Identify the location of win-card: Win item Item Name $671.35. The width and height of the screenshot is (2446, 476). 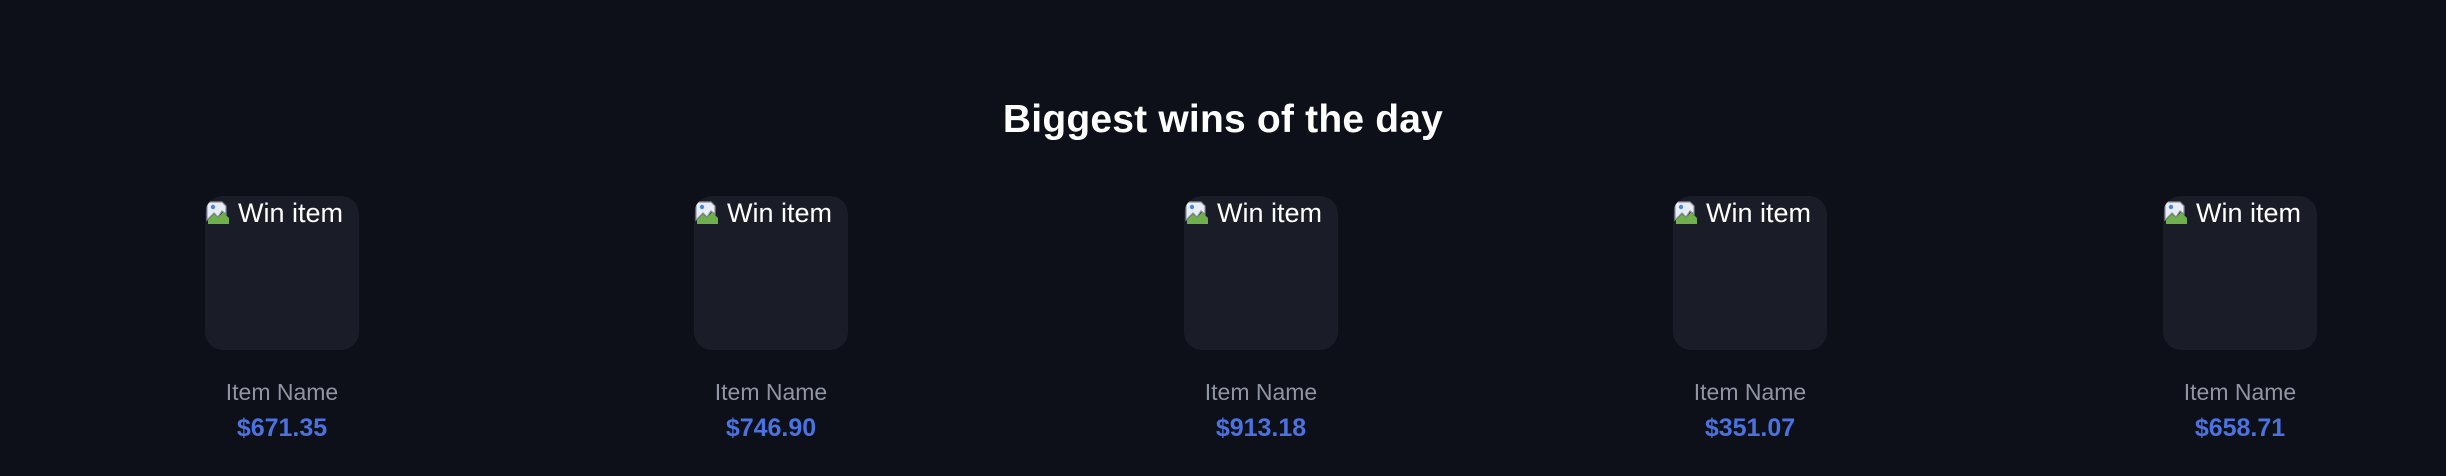
(282, 319).